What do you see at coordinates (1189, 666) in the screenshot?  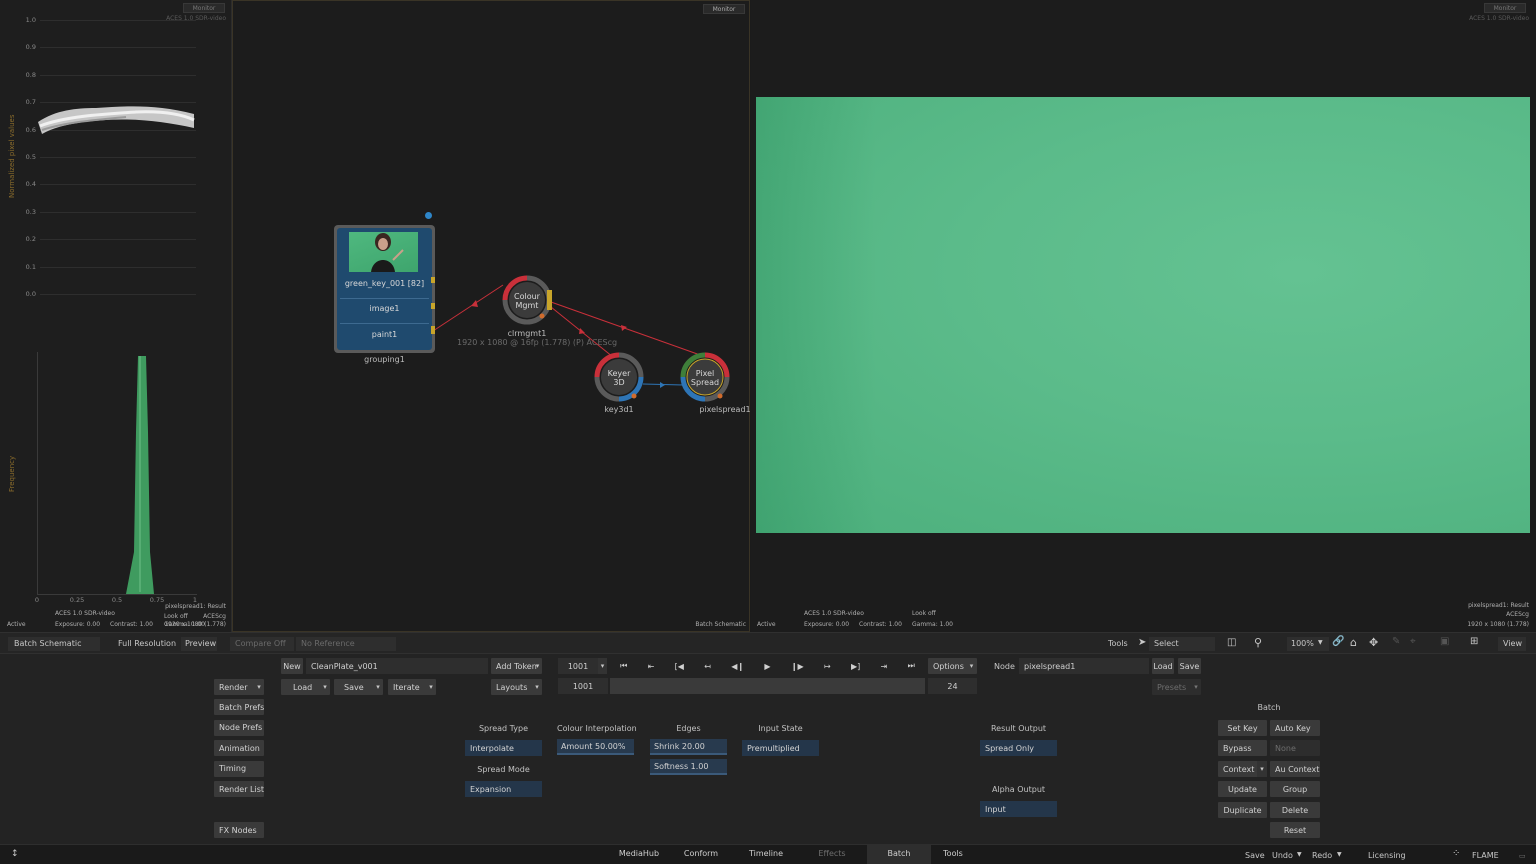 I see `node-save-button: Save` at bounding box center [1189, 666].